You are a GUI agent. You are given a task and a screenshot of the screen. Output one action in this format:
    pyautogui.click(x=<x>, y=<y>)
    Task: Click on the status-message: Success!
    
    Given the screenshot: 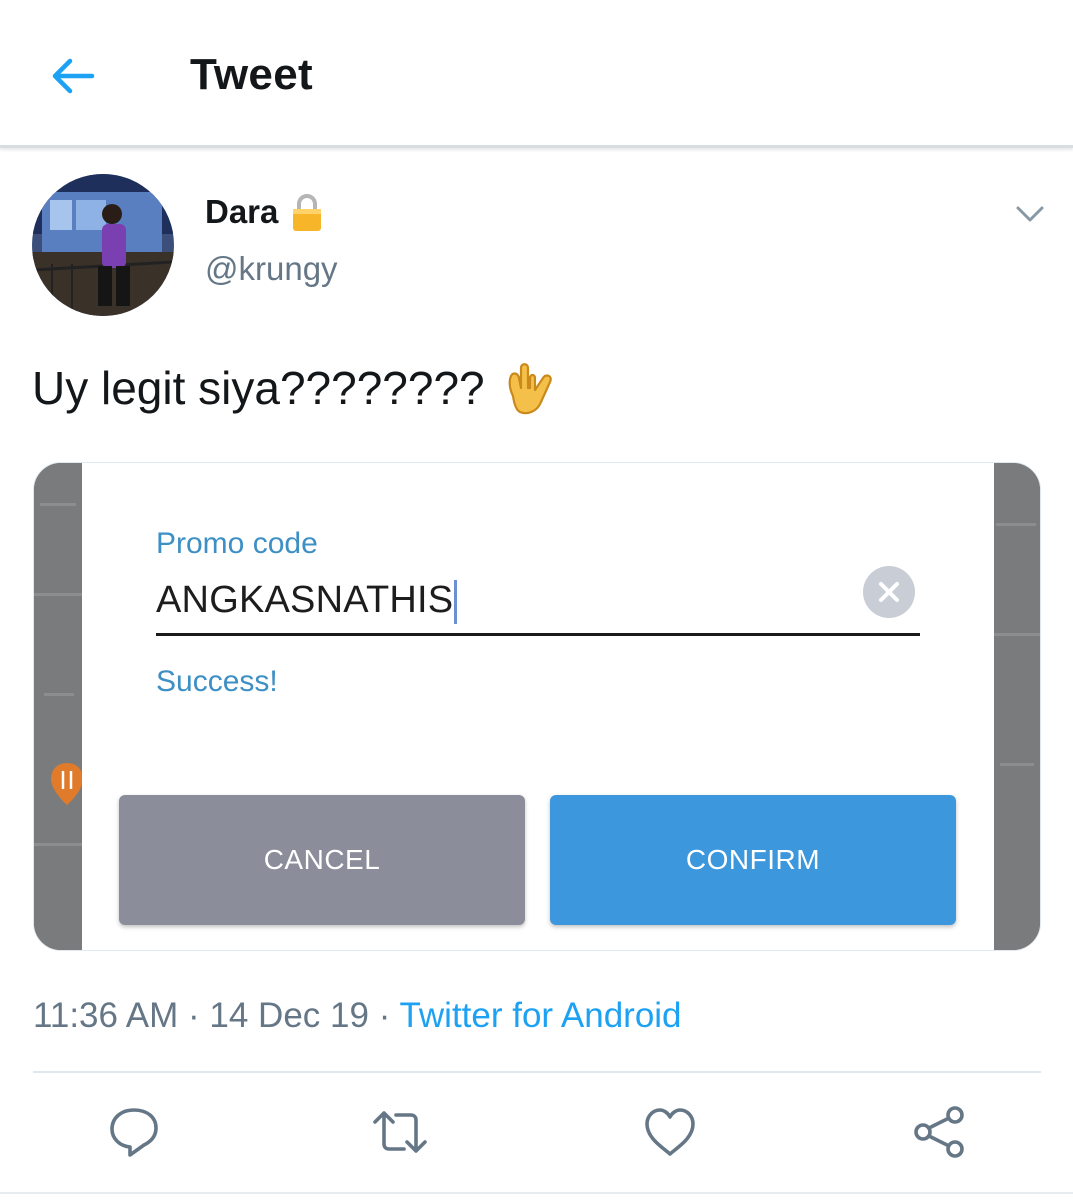 What is the action you would take?
    pyautogui.click(x=217, y=681)
    